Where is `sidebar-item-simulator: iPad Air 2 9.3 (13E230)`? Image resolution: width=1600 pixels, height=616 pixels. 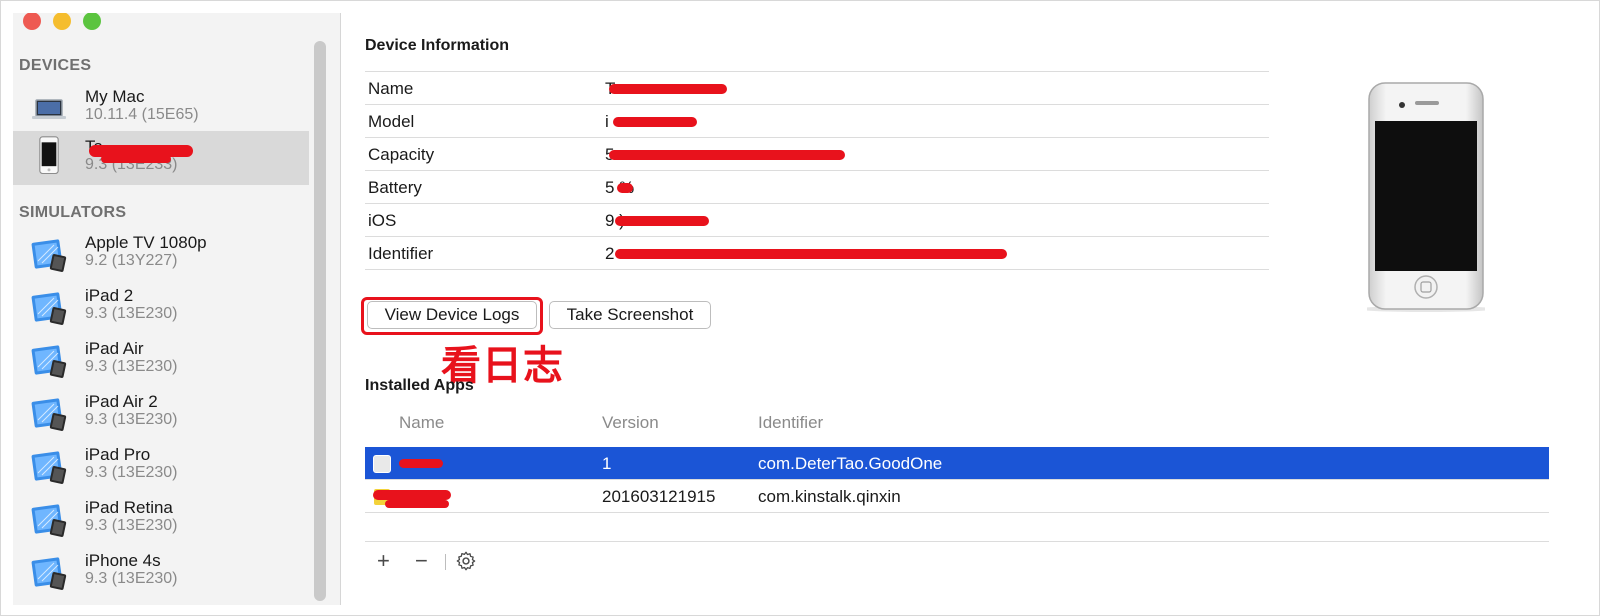 sidebar-item-simulator: iPad Air 2 9.3 (13E230) is located at coordinates (161, 413).